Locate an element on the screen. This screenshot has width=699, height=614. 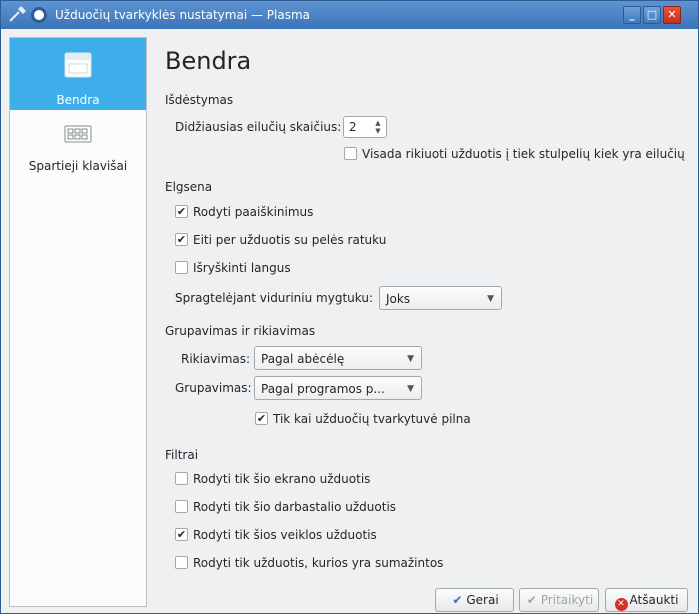
sorting-combo: Pagal abėcėlę ▼ is located at coordinates (338, 358).